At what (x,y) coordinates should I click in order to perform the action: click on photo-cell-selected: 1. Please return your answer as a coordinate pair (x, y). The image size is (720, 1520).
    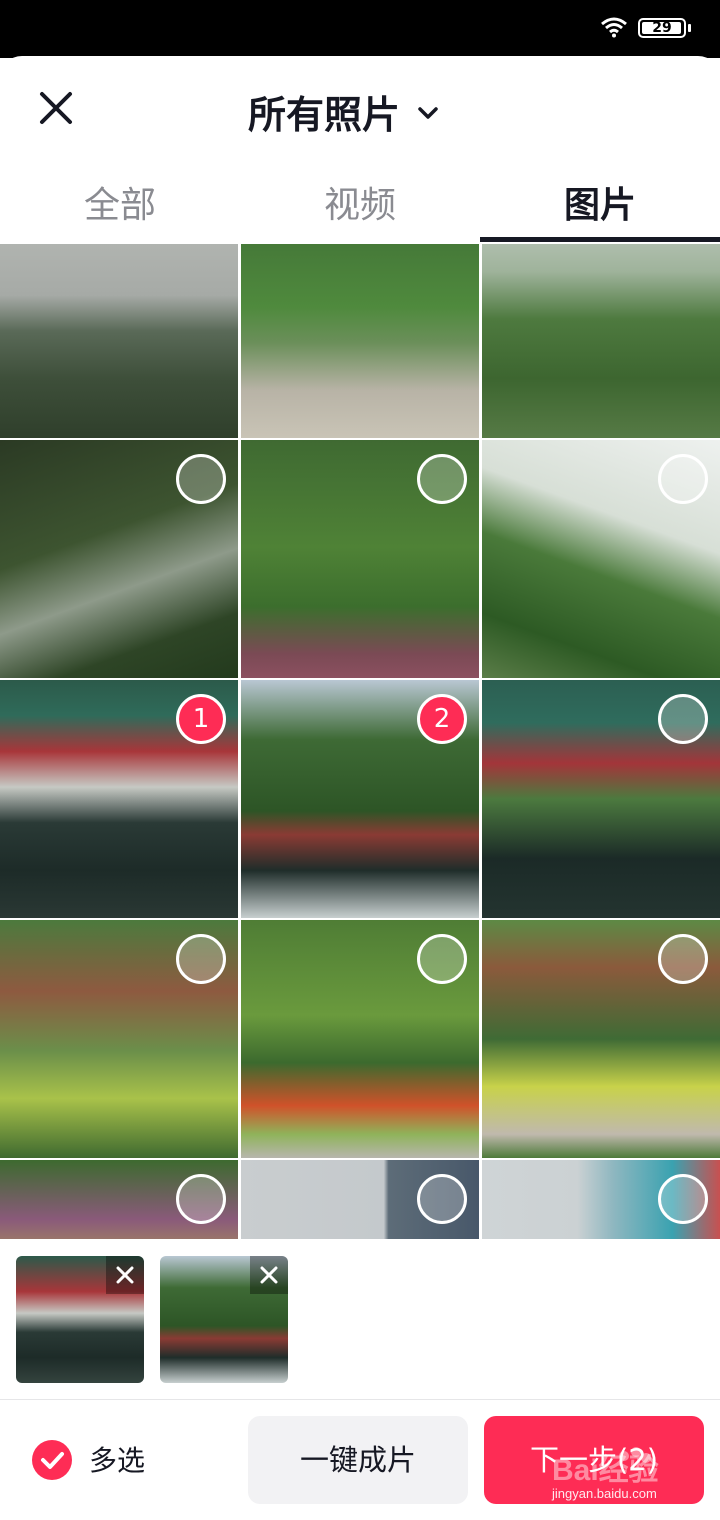
    Looking at the image, I should click on (119, 799).